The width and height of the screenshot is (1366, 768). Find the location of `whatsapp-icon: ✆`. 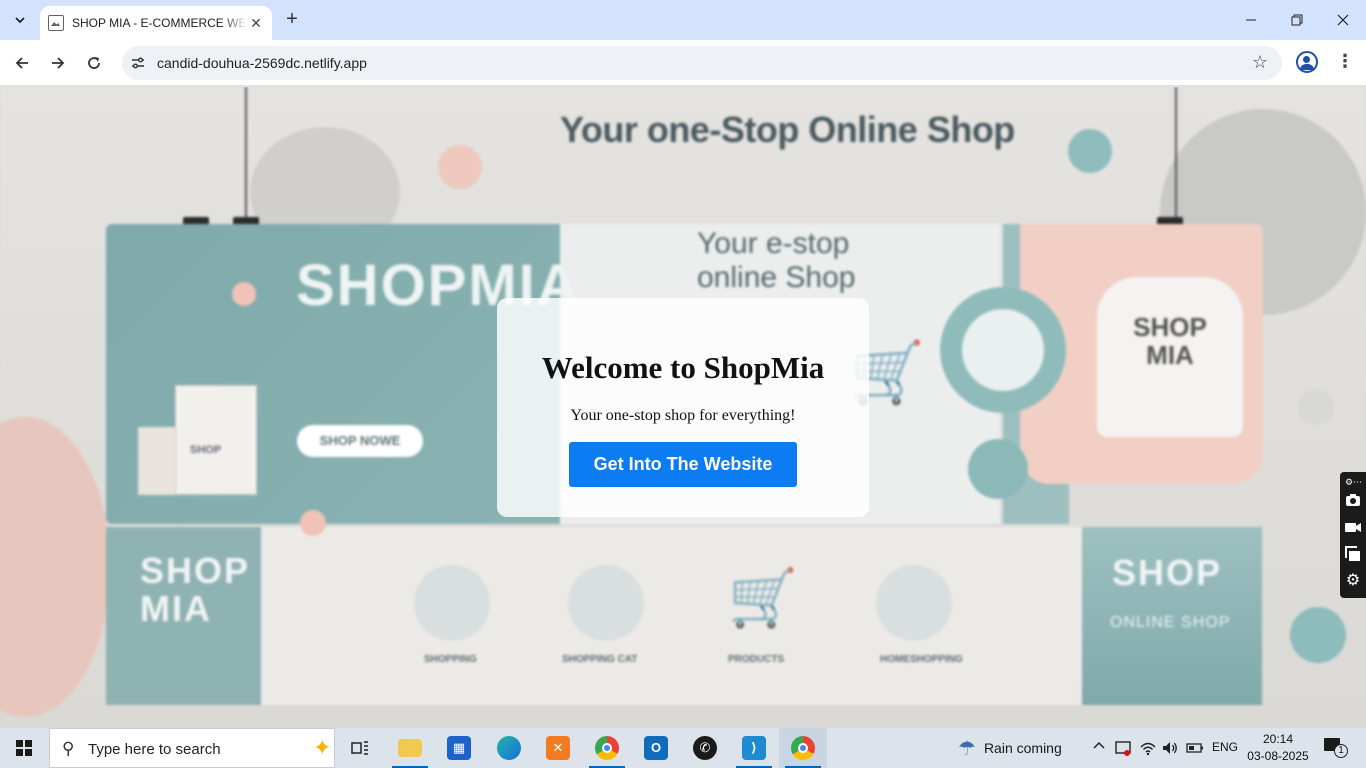

whatsapp-icon: ✆ is located at coordinates (705, 748).